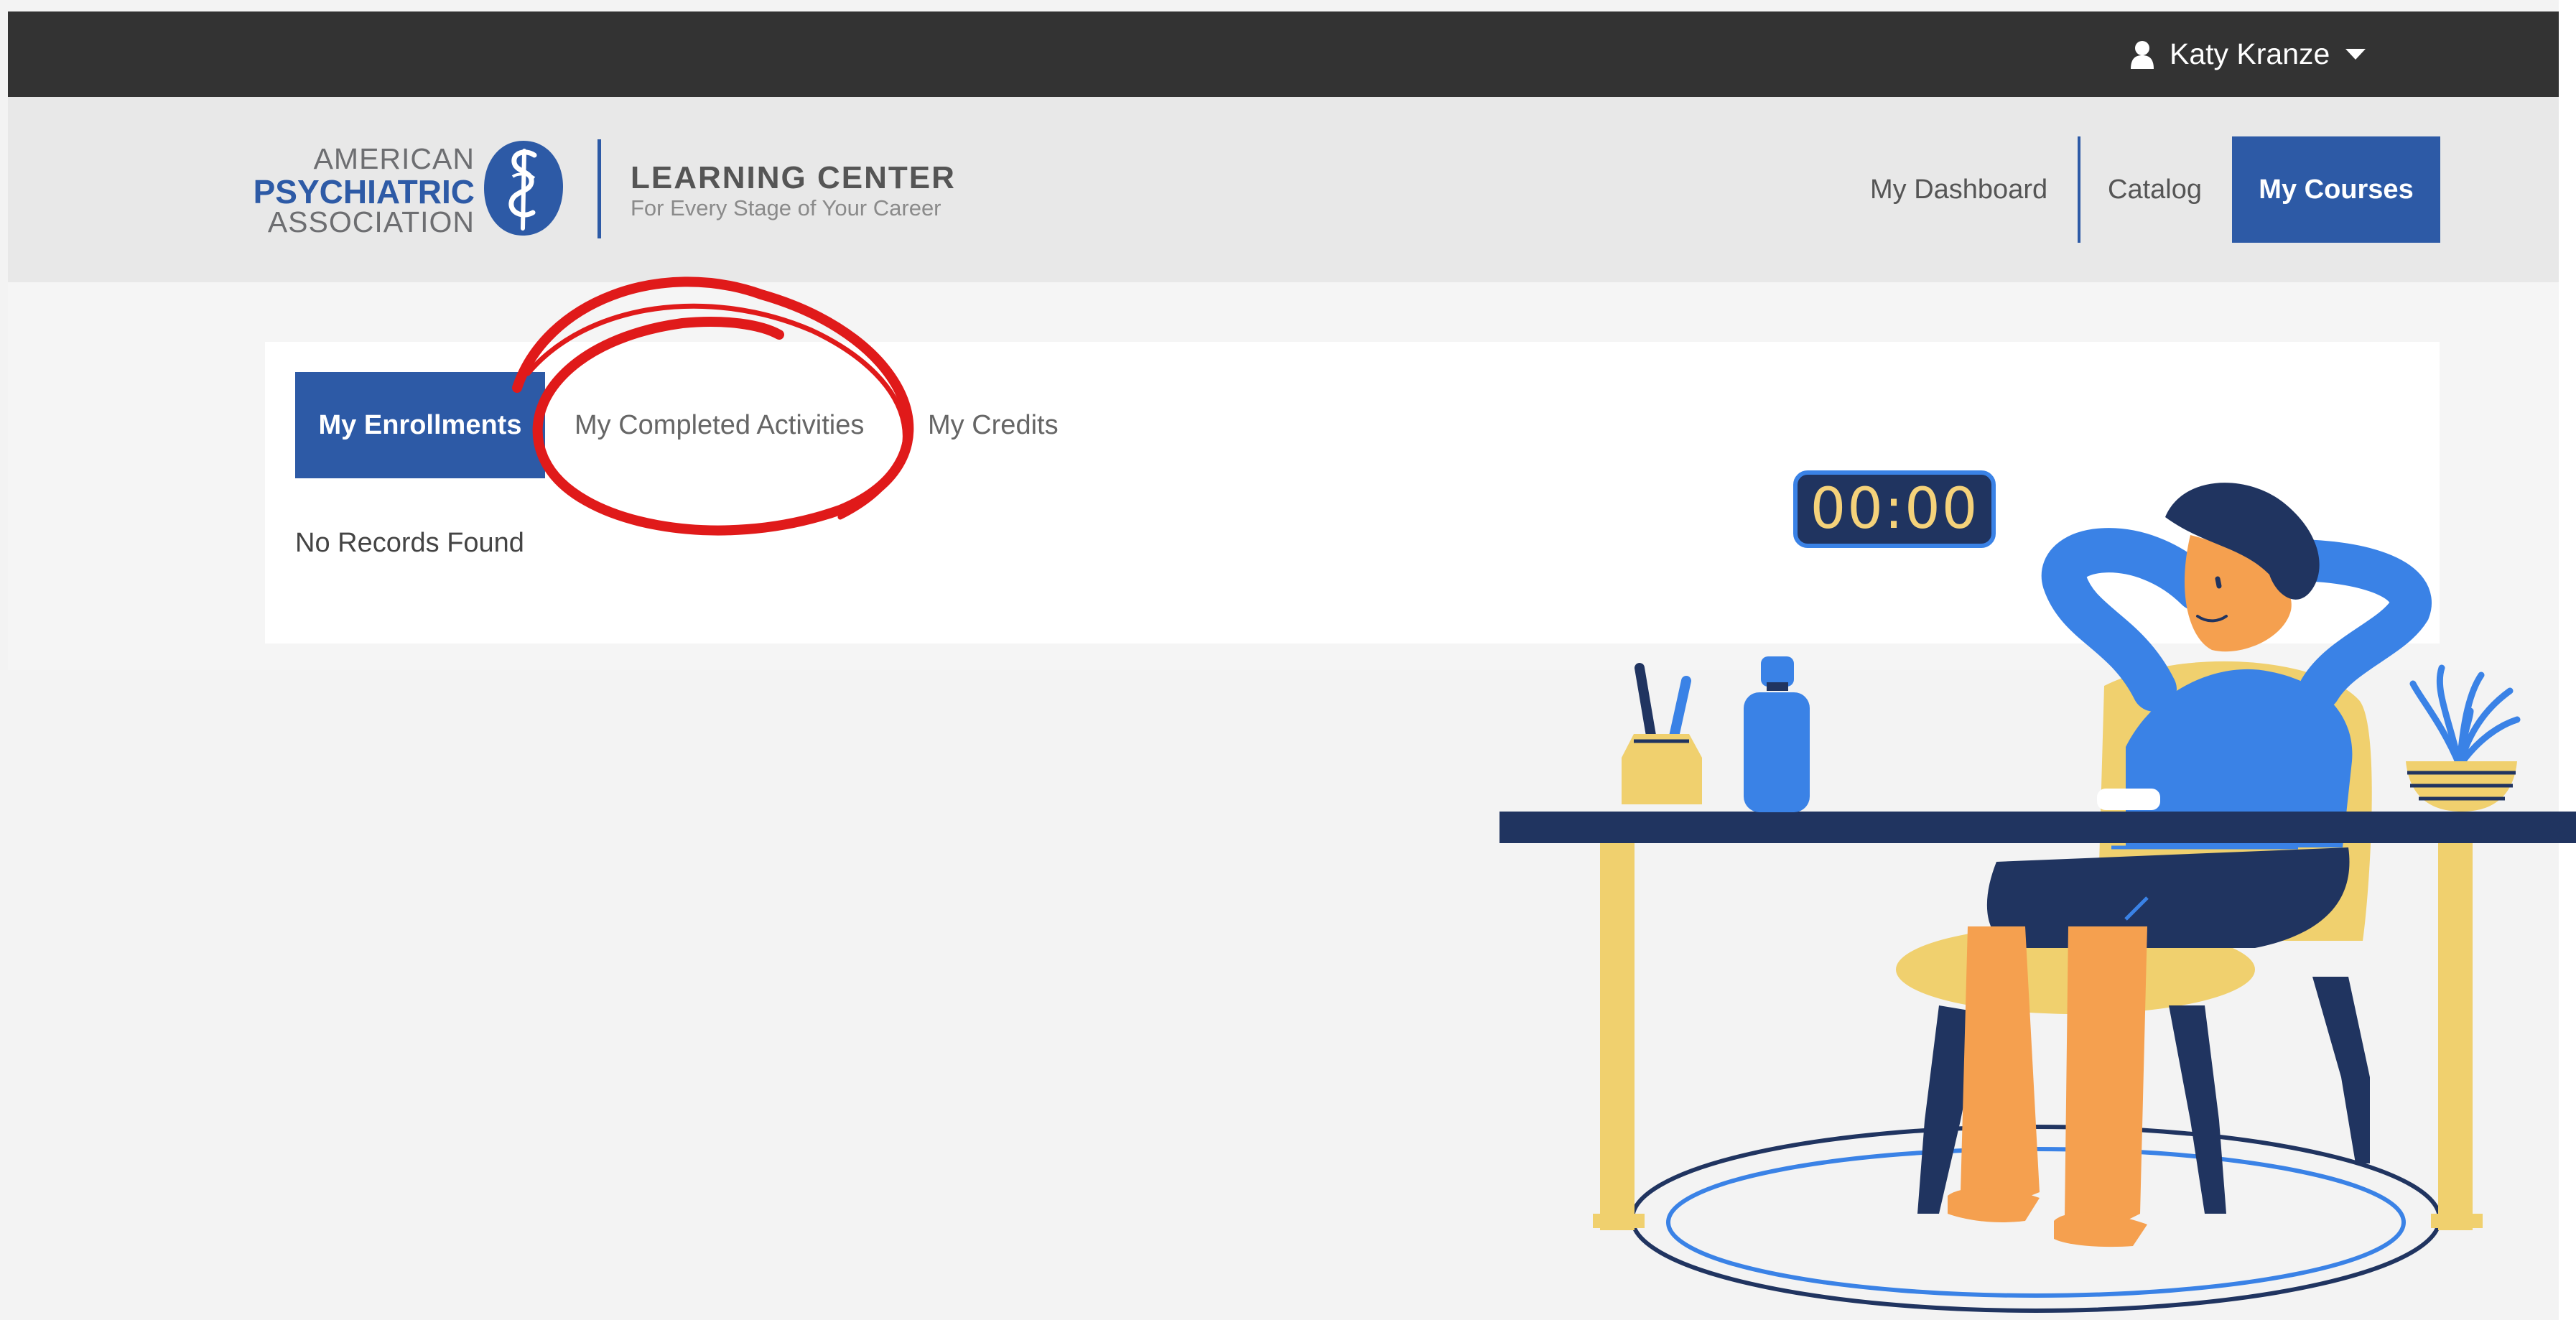  I want to click on user-icon, so click(2142, 54).